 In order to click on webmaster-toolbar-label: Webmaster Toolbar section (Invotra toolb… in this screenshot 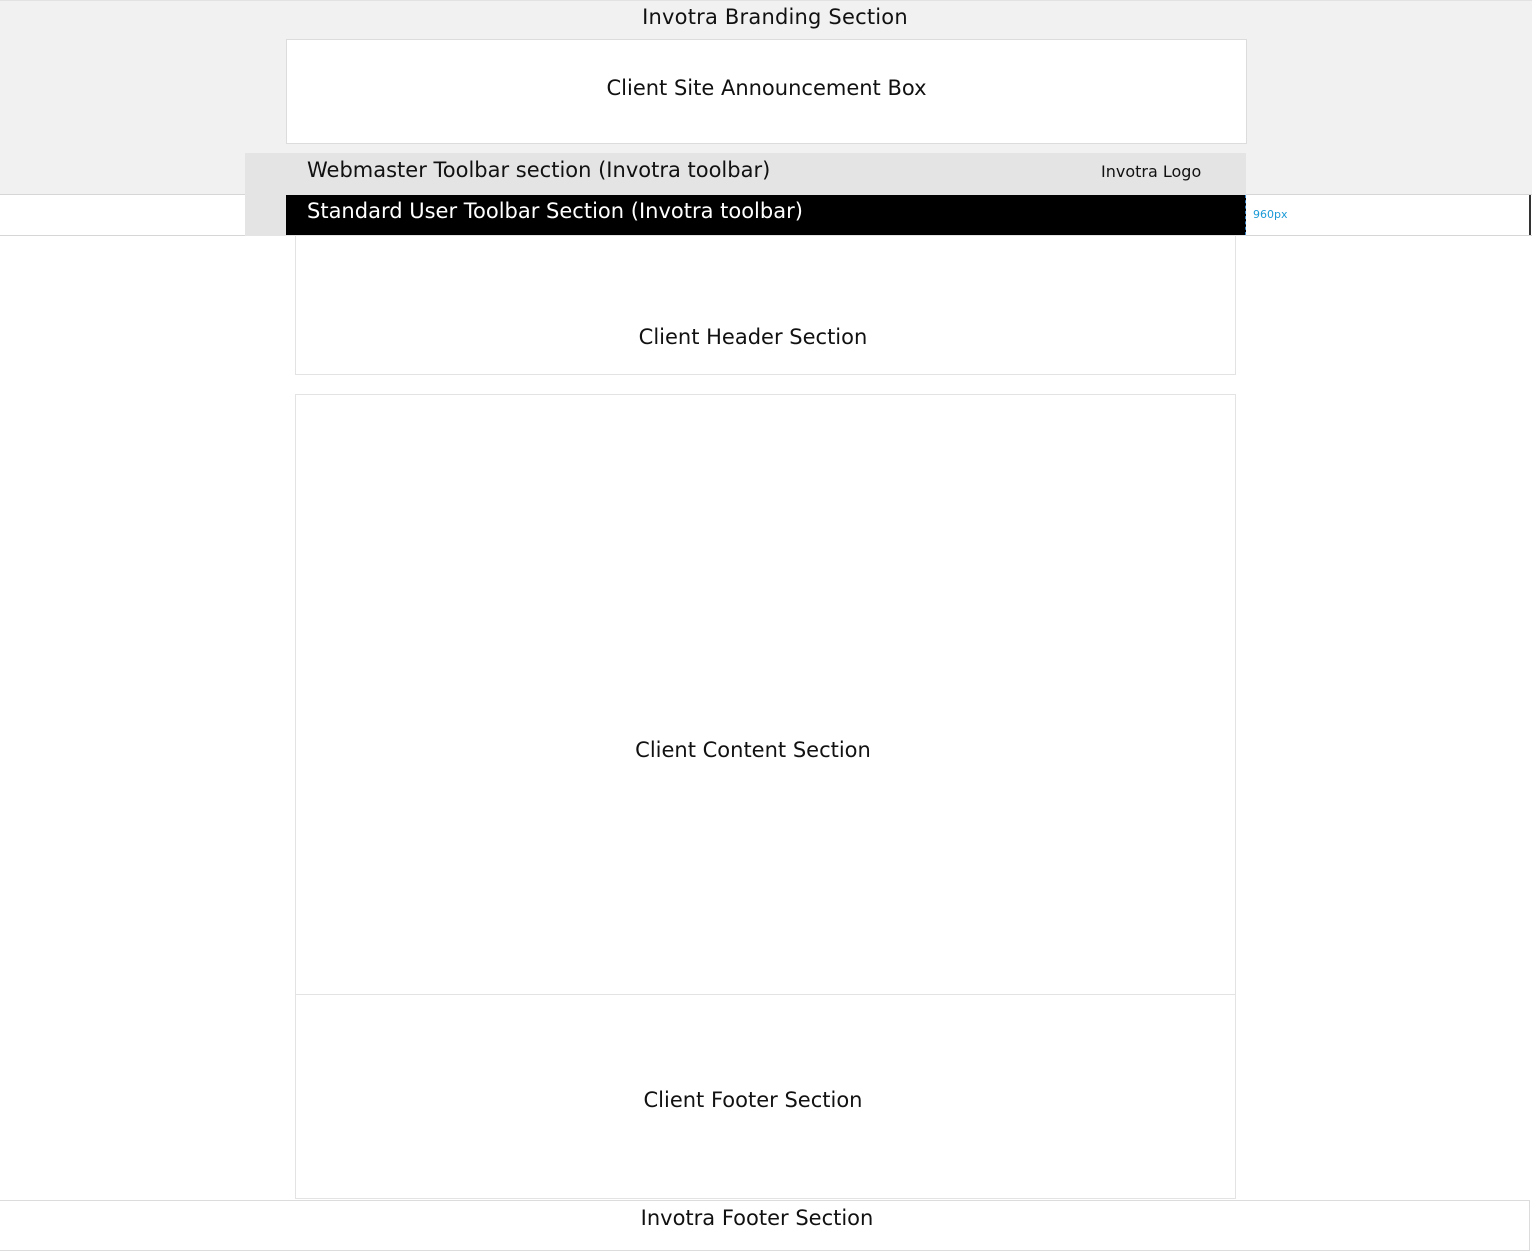, I will do `click(539, 170)`.